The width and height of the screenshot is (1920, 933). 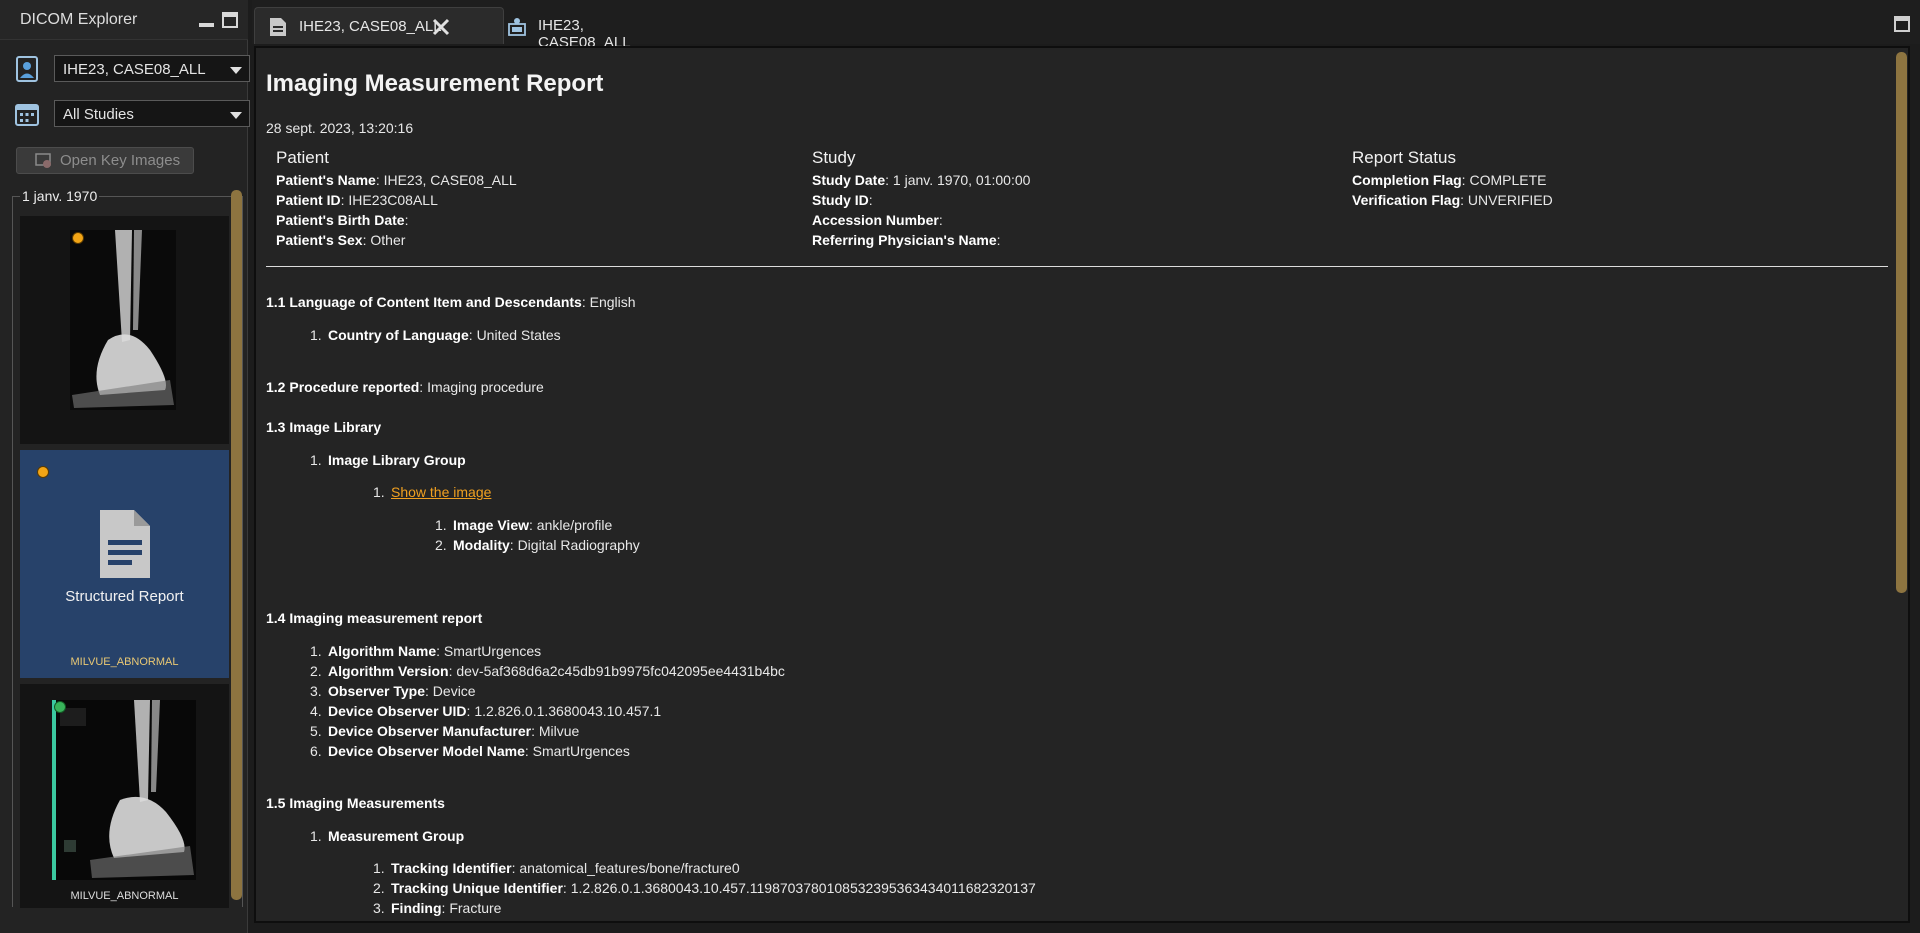 I want to click on status-heading: Report Status, so click(x=1404, y=157).